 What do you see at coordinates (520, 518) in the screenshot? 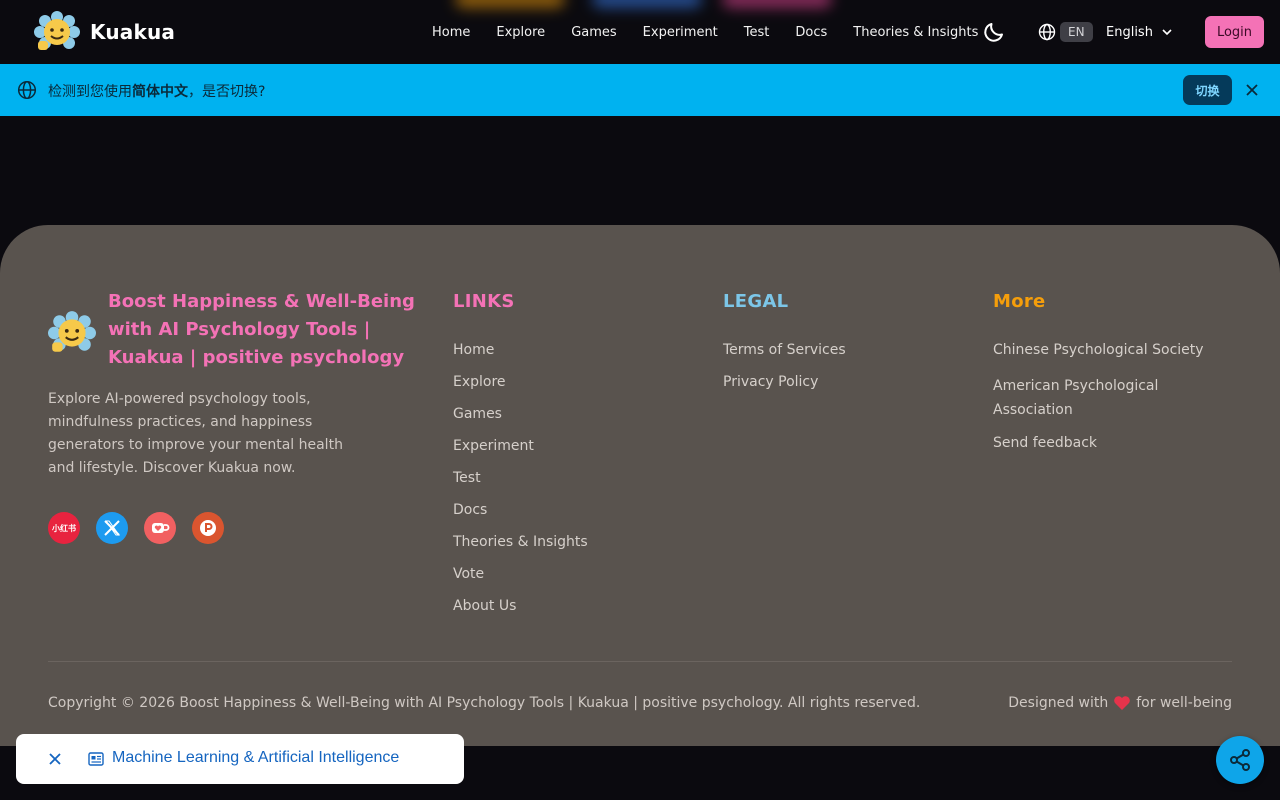
I see `footer-link-docs: Docs` at bounding box center [520, 518].